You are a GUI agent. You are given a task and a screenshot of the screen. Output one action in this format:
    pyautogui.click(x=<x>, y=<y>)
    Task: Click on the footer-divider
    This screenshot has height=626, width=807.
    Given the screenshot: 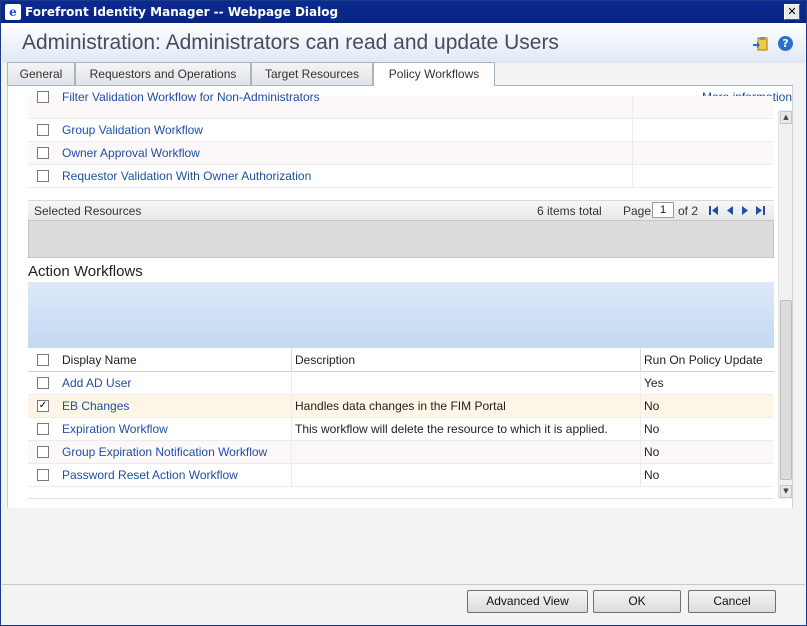 What is the action you would take?
    pyautogui.click(x=403, y=584)
    